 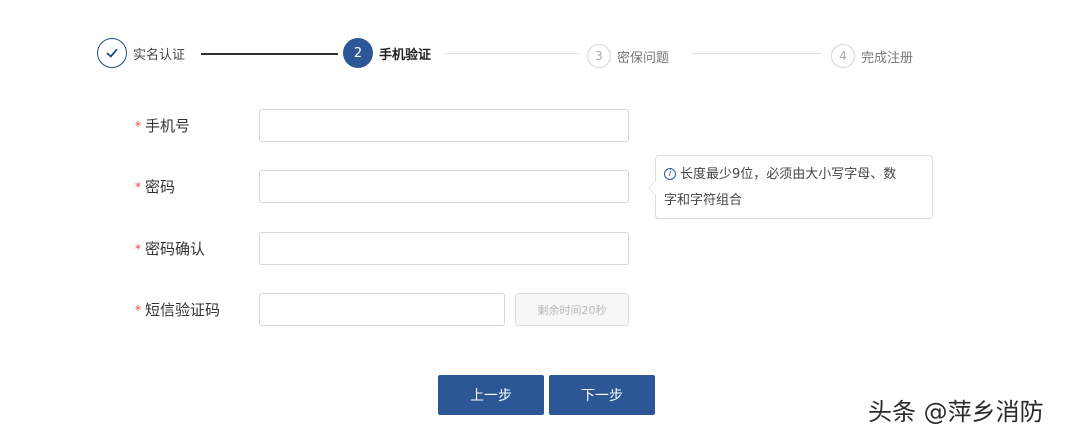 I want to click on step-4-number: 4, so click(x=843, y=56).